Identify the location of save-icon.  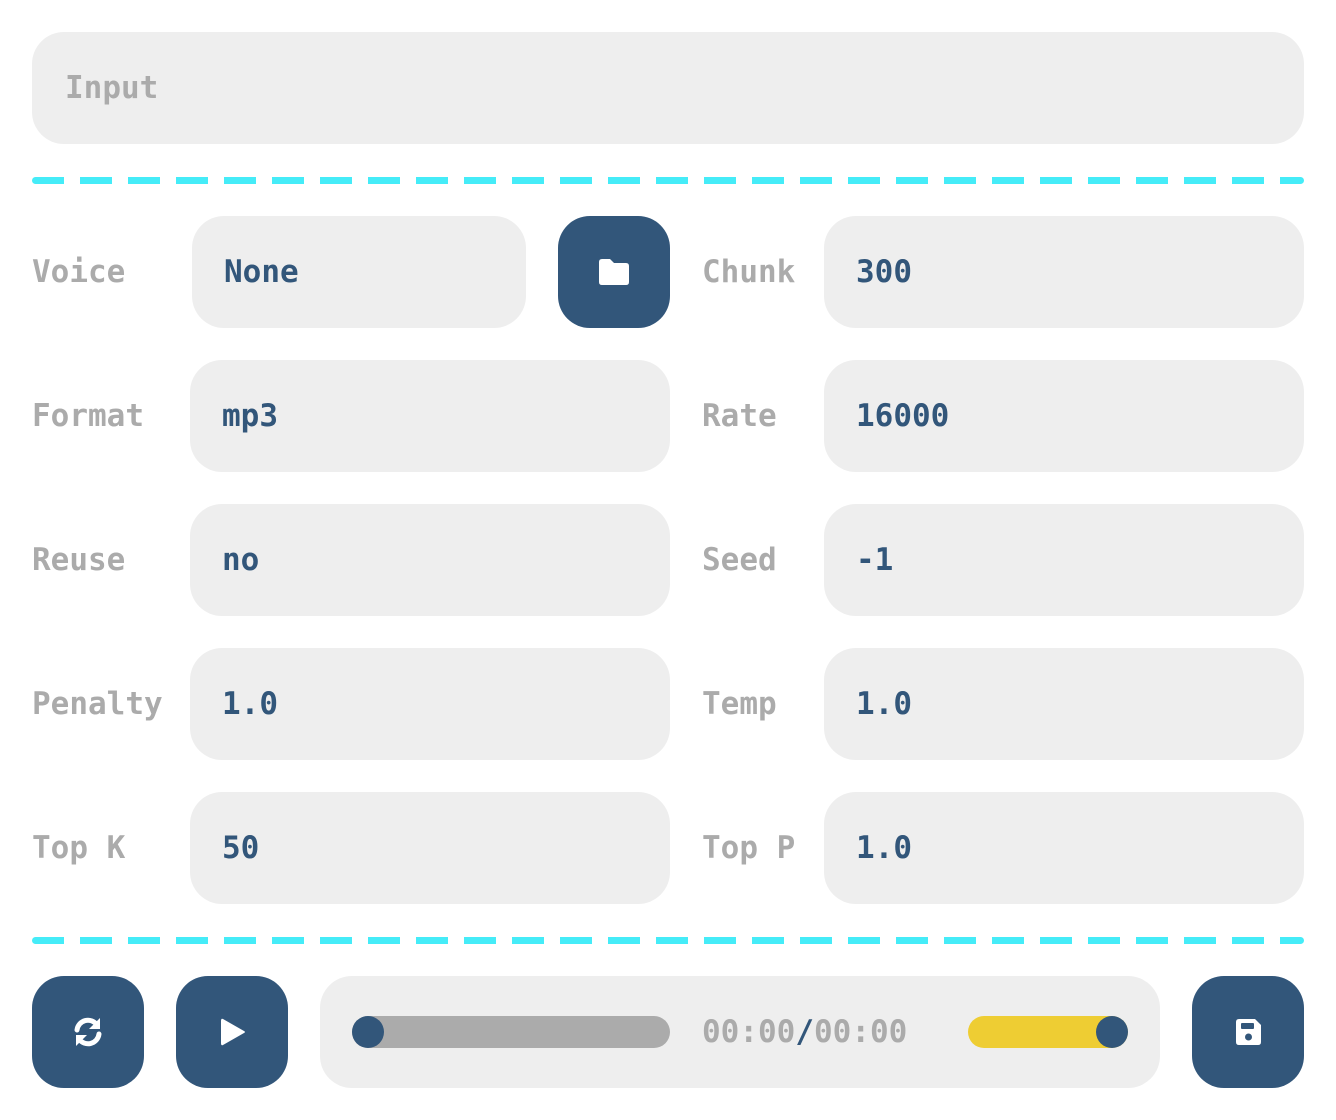
(1248, 1032).